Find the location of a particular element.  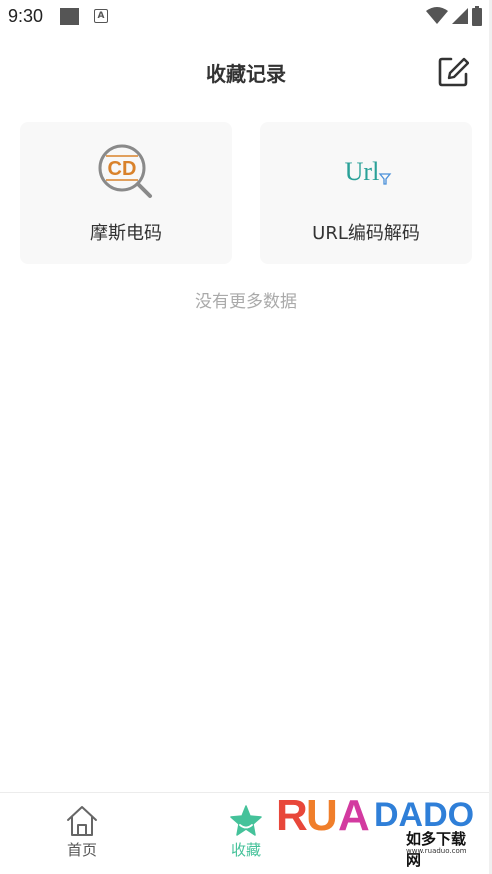

star-icon is located at coordinates (246, 820).